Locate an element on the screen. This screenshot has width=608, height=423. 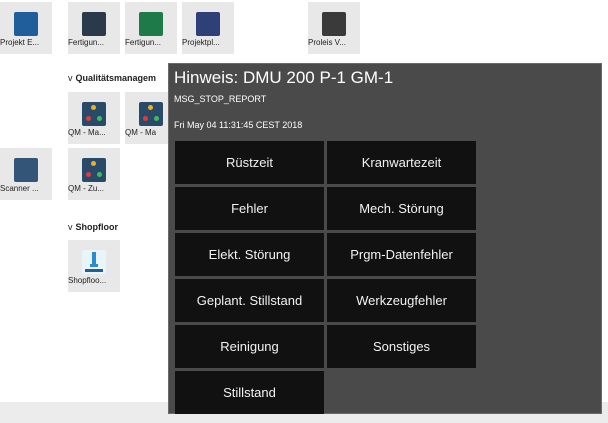
dialog-timestamp: Fri May 04 11:31:45 CEST 2018 is located at coordinates (238, 125).